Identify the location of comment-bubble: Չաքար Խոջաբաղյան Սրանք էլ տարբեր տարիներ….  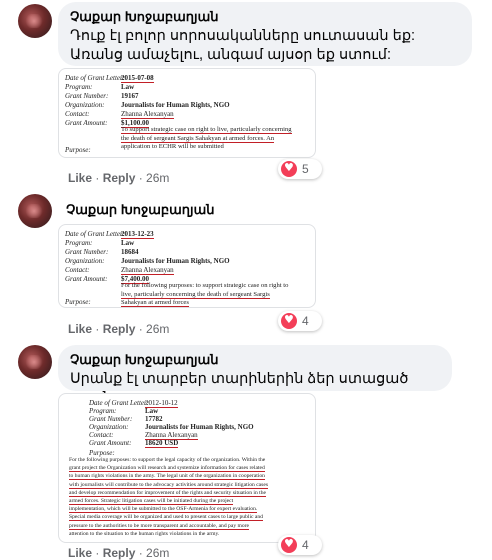
(255, 375).